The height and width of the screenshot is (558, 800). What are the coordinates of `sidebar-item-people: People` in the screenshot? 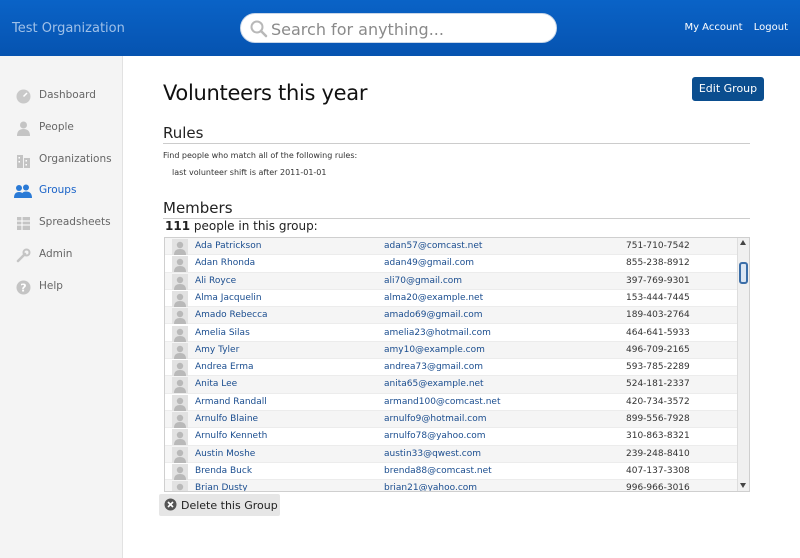 It's located at (61, 128).